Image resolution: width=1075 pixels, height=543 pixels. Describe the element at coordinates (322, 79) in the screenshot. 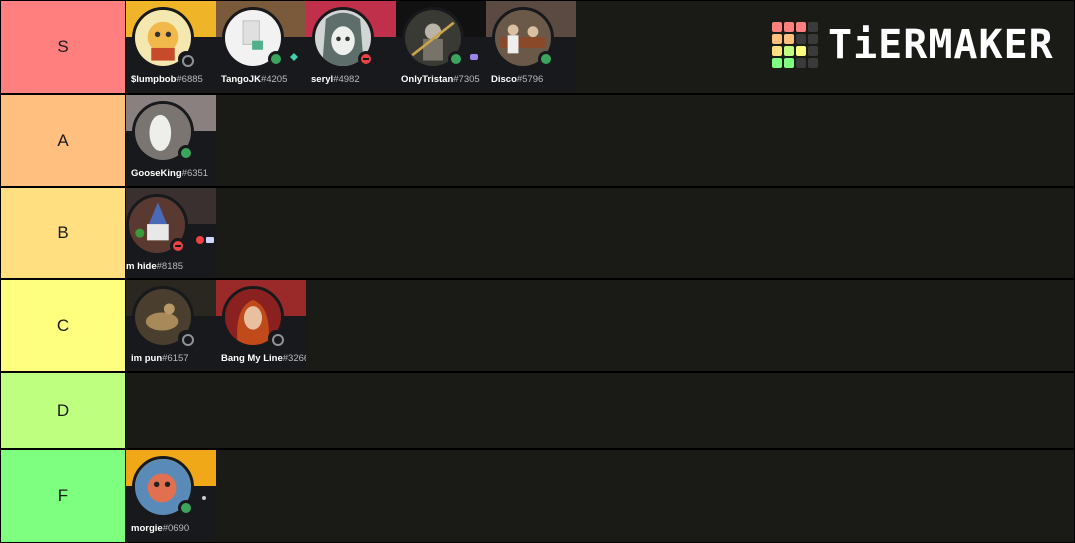

I see `username-text: seryl` at that location.